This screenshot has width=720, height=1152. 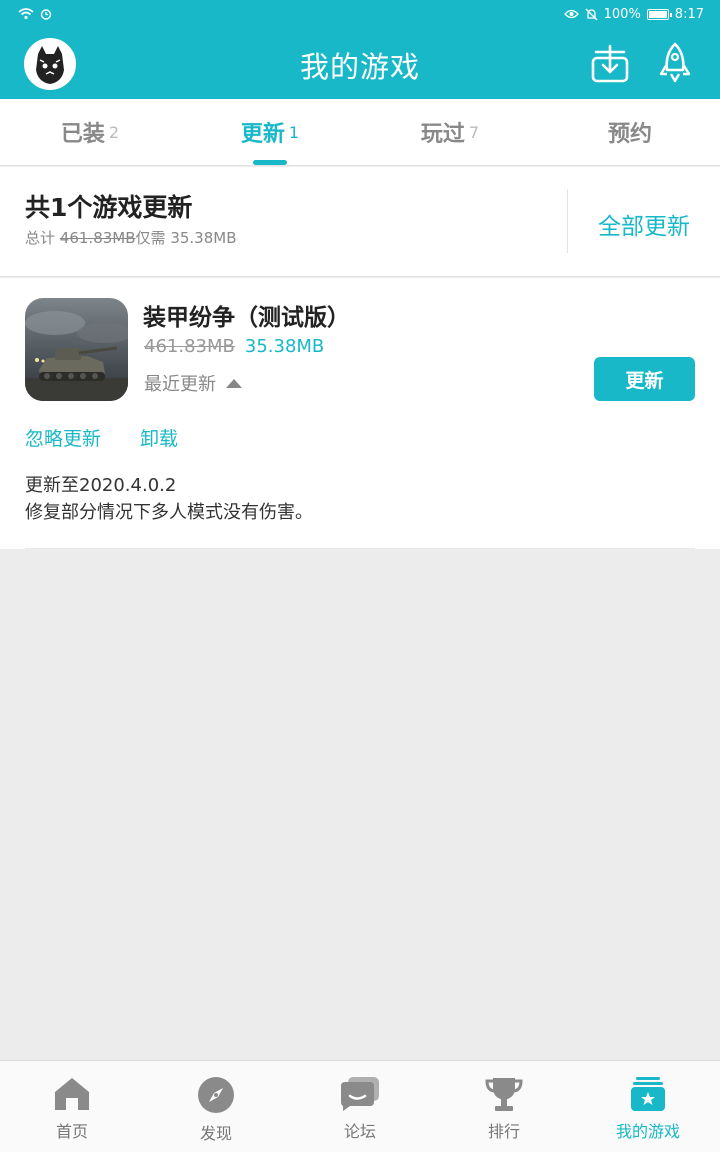 I want to click on tab-label: 预约, so click(x=629, y=134).